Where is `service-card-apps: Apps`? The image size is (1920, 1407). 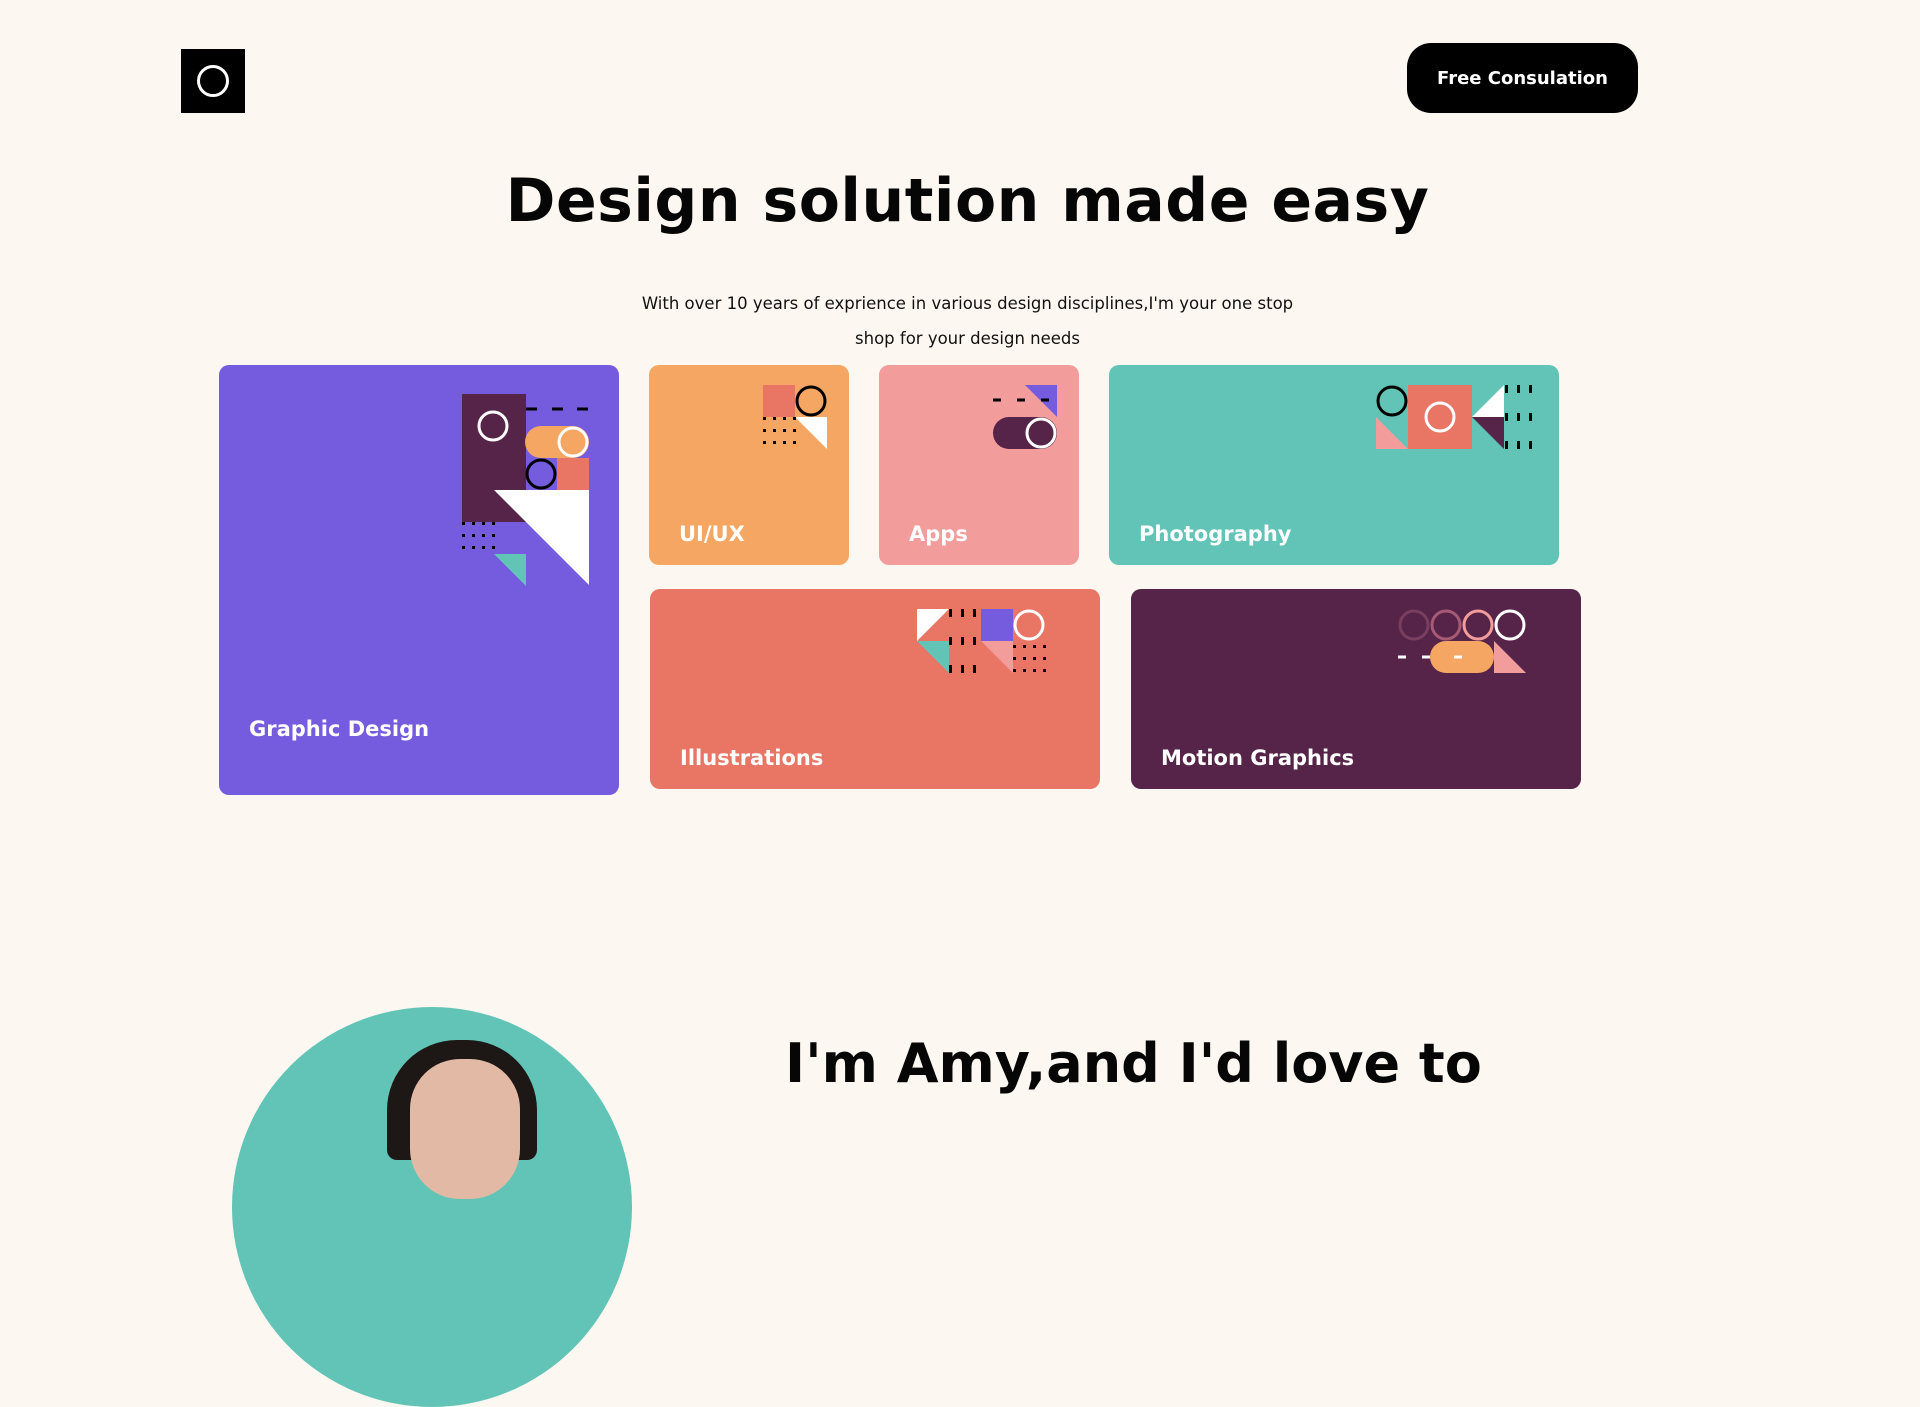
service-card-apps: Apps is located at coordinates (979, 465).